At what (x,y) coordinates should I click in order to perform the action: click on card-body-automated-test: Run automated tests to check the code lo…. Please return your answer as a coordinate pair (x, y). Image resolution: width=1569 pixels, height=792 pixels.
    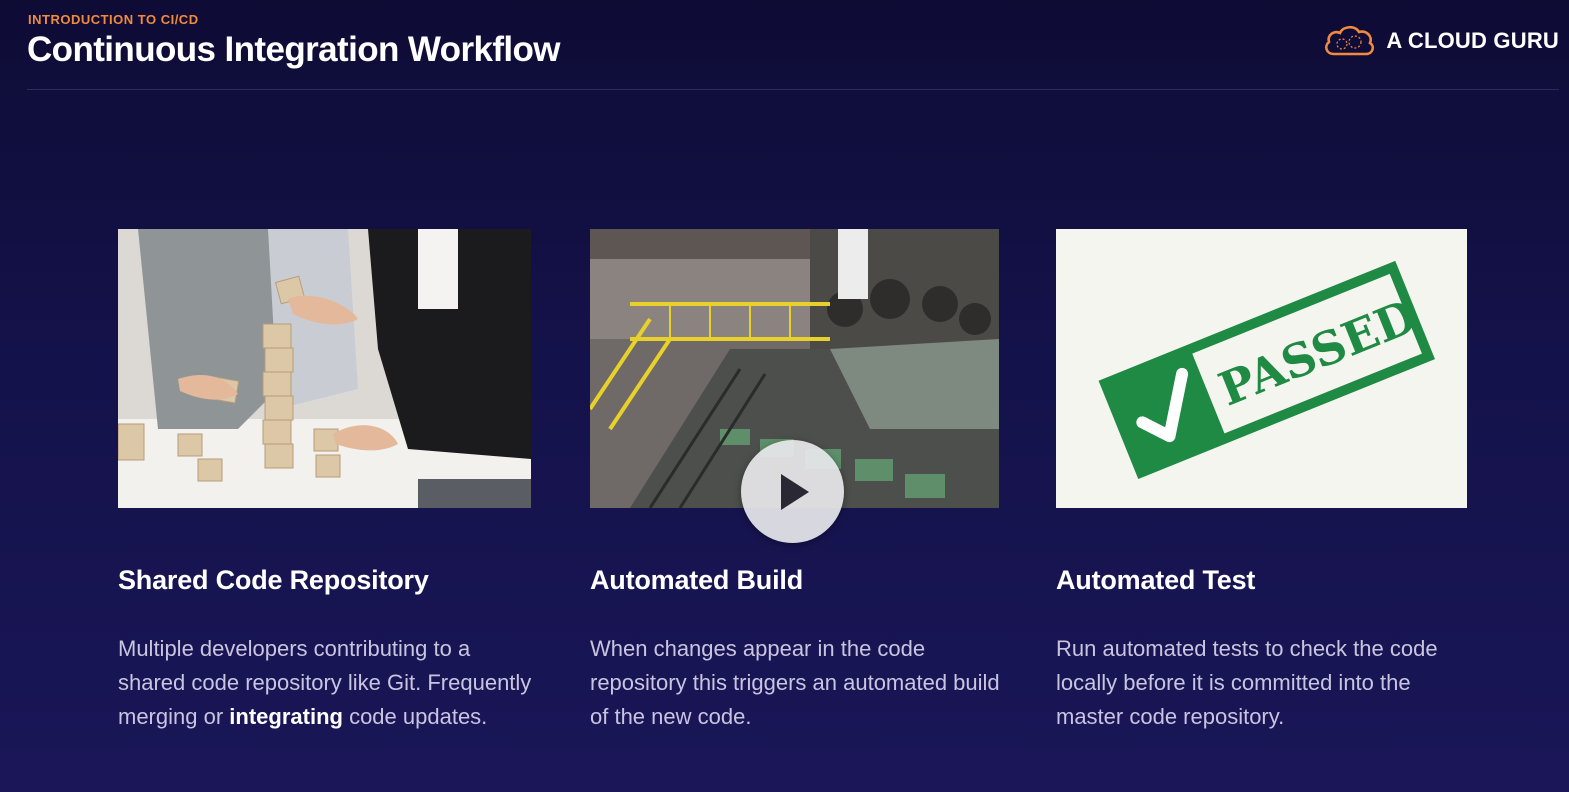
    Looking at the image, I should click on (1247, 682).